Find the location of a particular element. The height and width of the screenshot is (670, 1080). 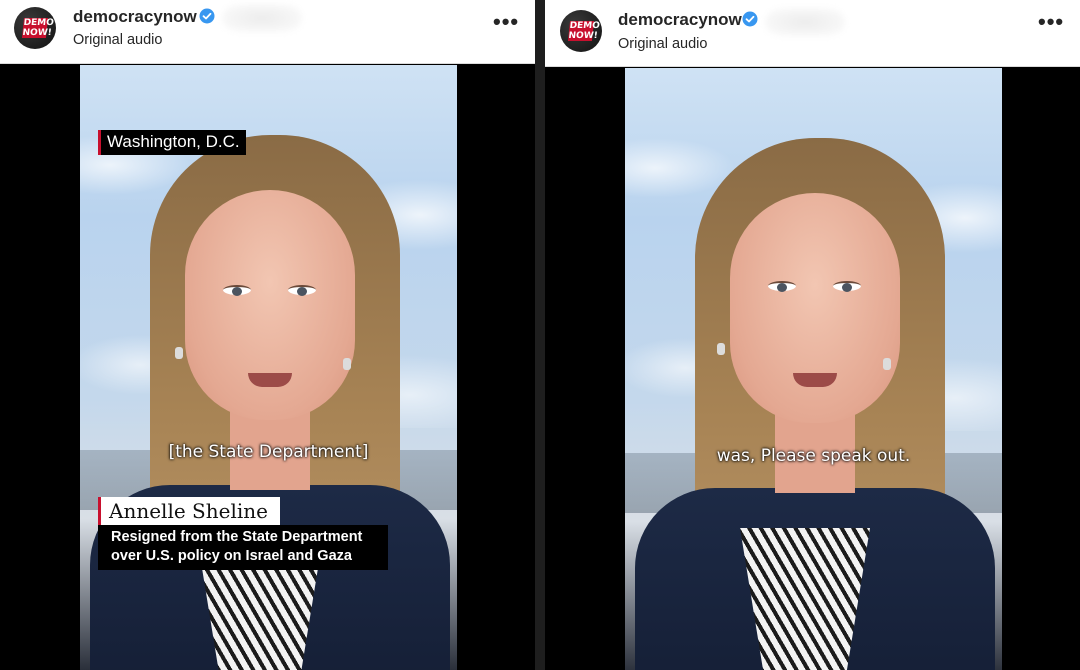

location-tag: Washington, D.C. is located at coordinates (172, 142).